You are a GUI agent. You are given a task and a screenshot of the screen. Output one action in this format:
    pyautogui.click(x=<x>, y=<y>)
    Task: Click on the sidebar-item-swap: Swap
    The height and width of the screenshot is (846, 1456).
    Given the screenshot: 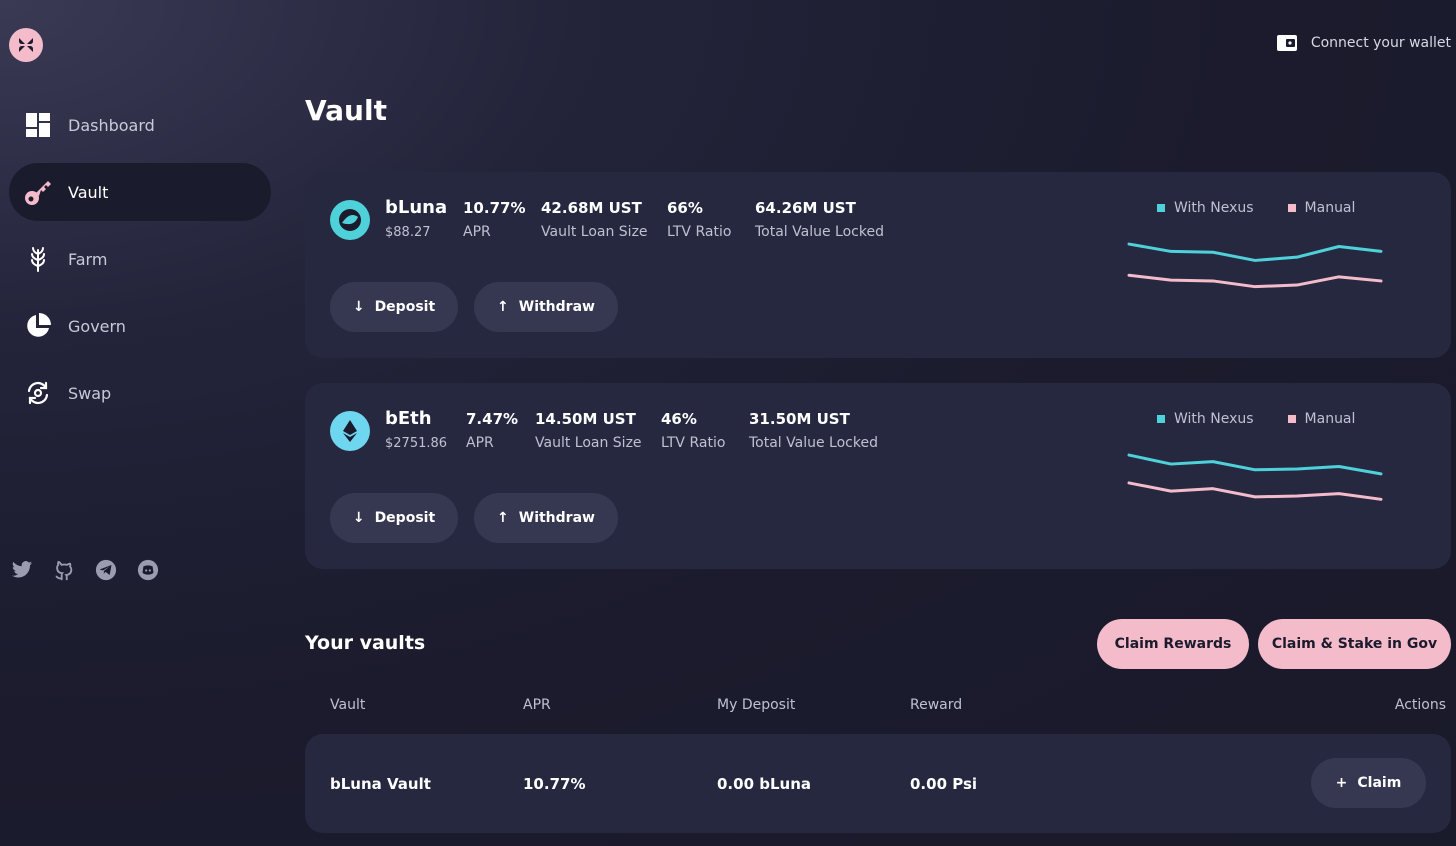 What is the action you would take?
    pyautogui.click(x=140, y=393)
    